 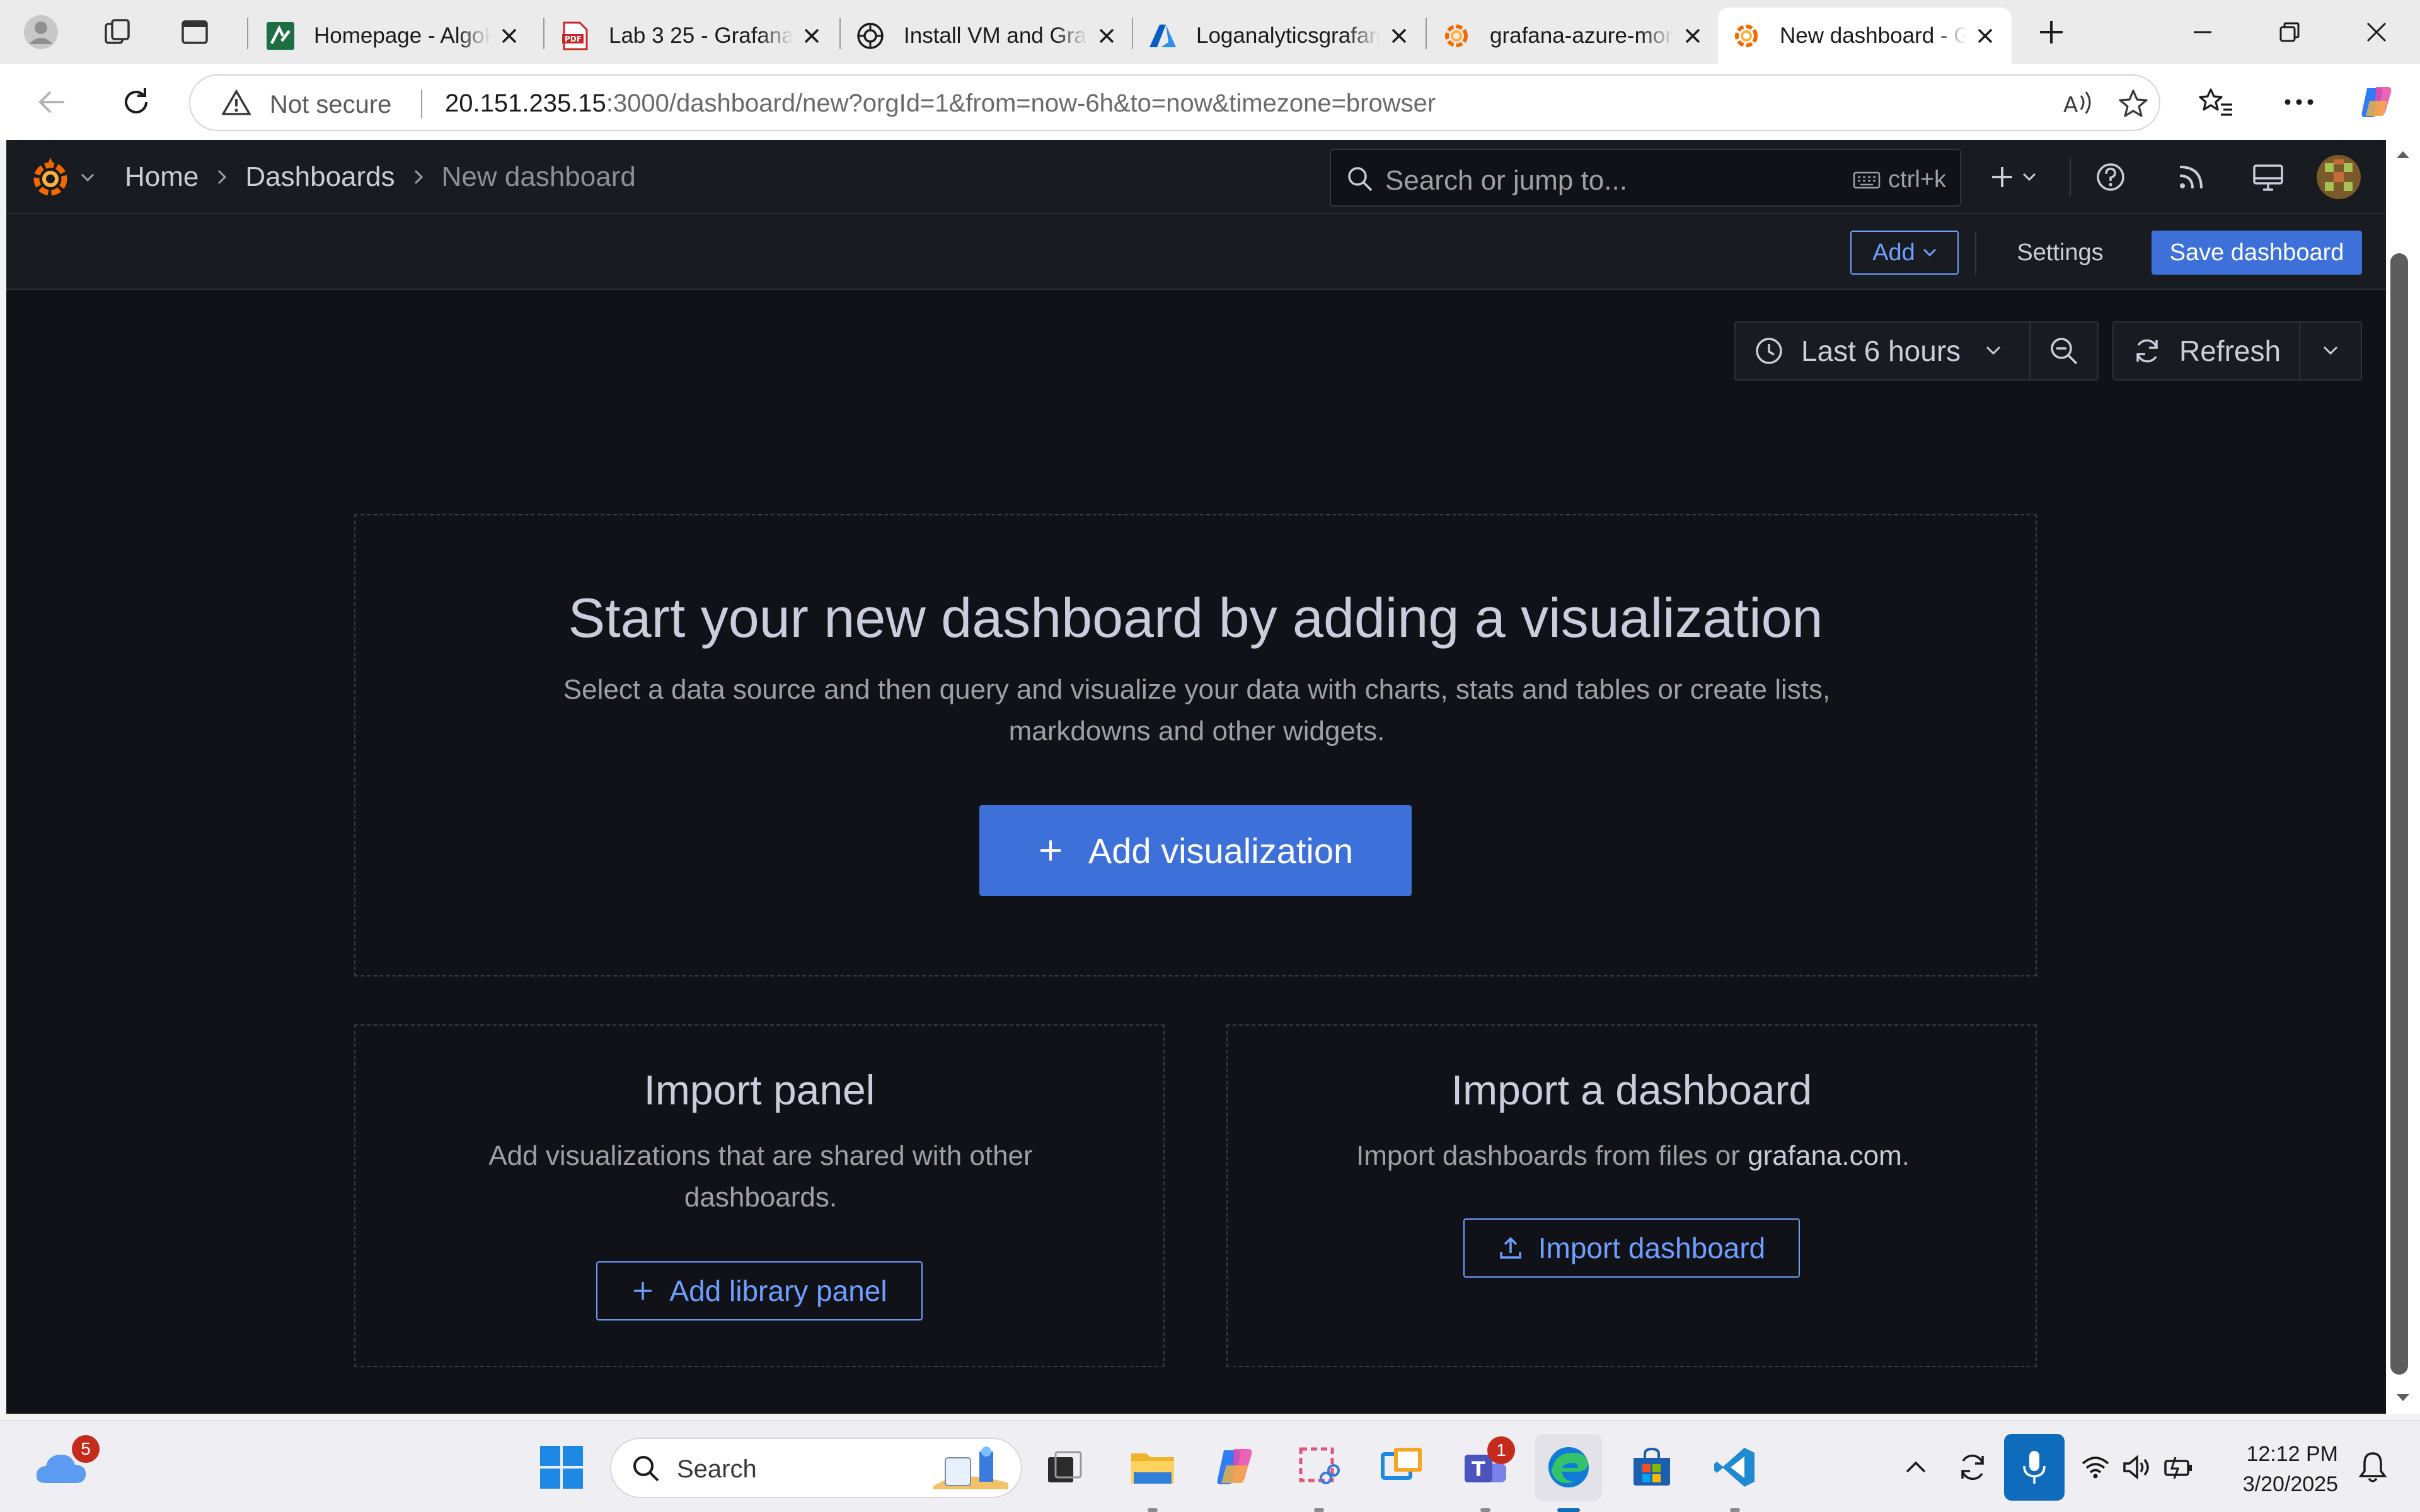 I want to click on restore-button, so click(x=2289, y=32).